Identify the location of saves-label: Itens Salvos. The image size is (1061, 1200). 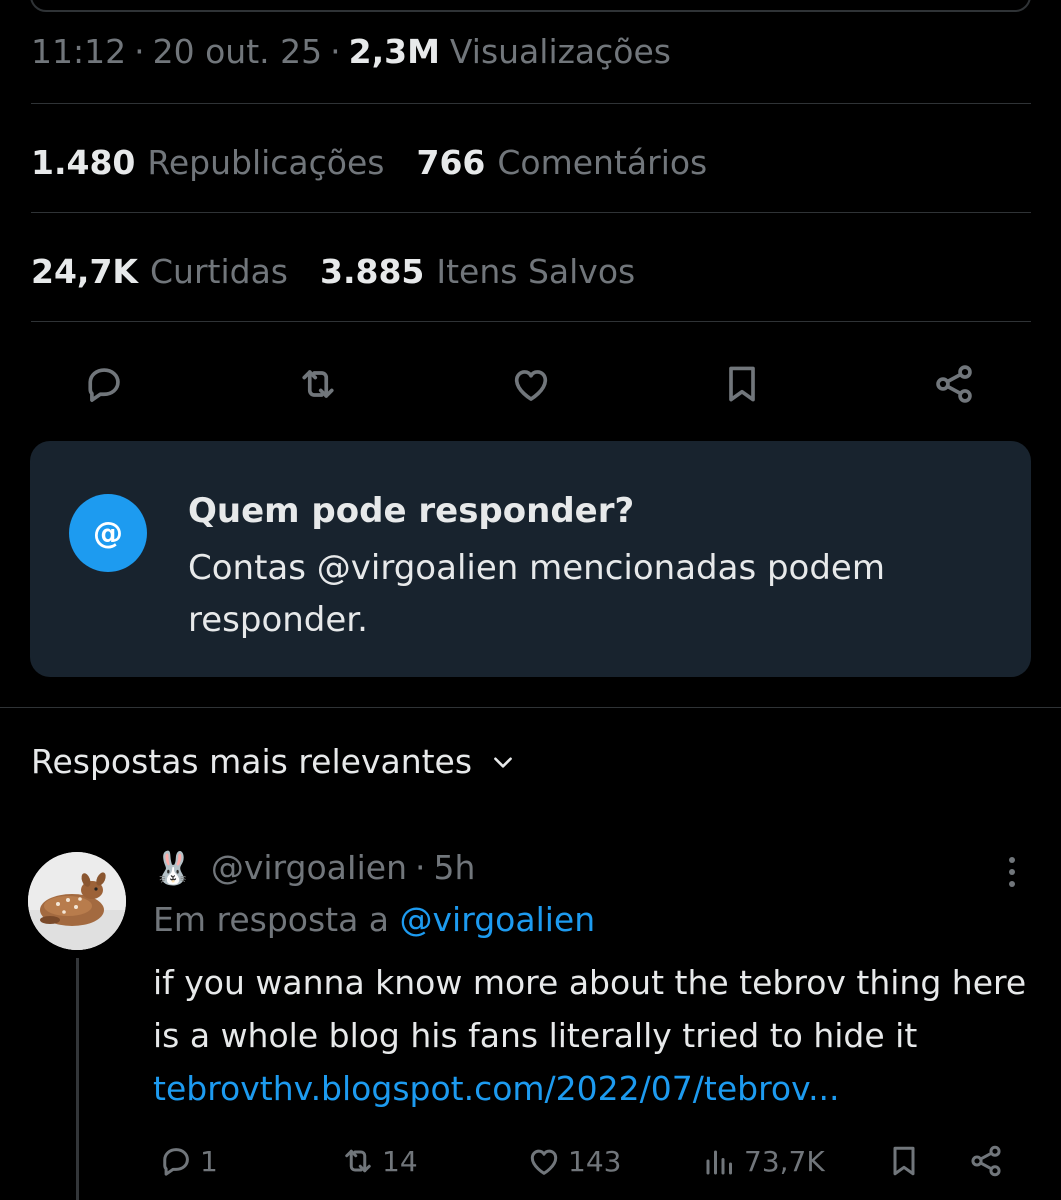
(536, 271).